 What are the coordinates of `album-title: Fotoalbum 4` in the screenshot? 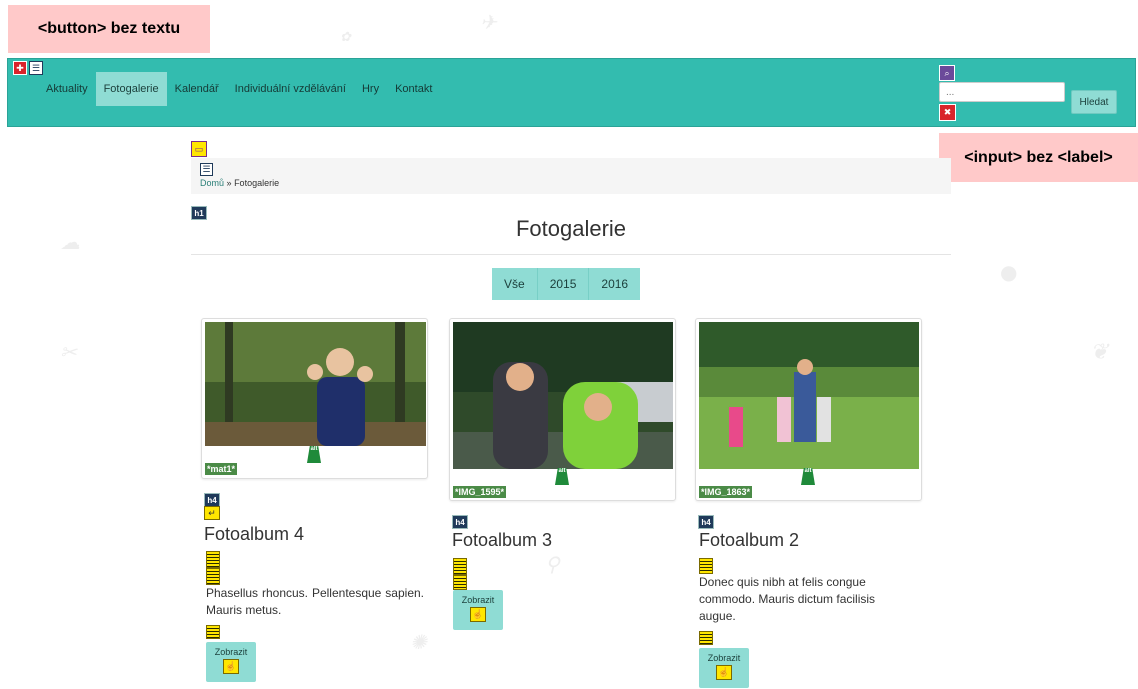 It's located at (254, 534).